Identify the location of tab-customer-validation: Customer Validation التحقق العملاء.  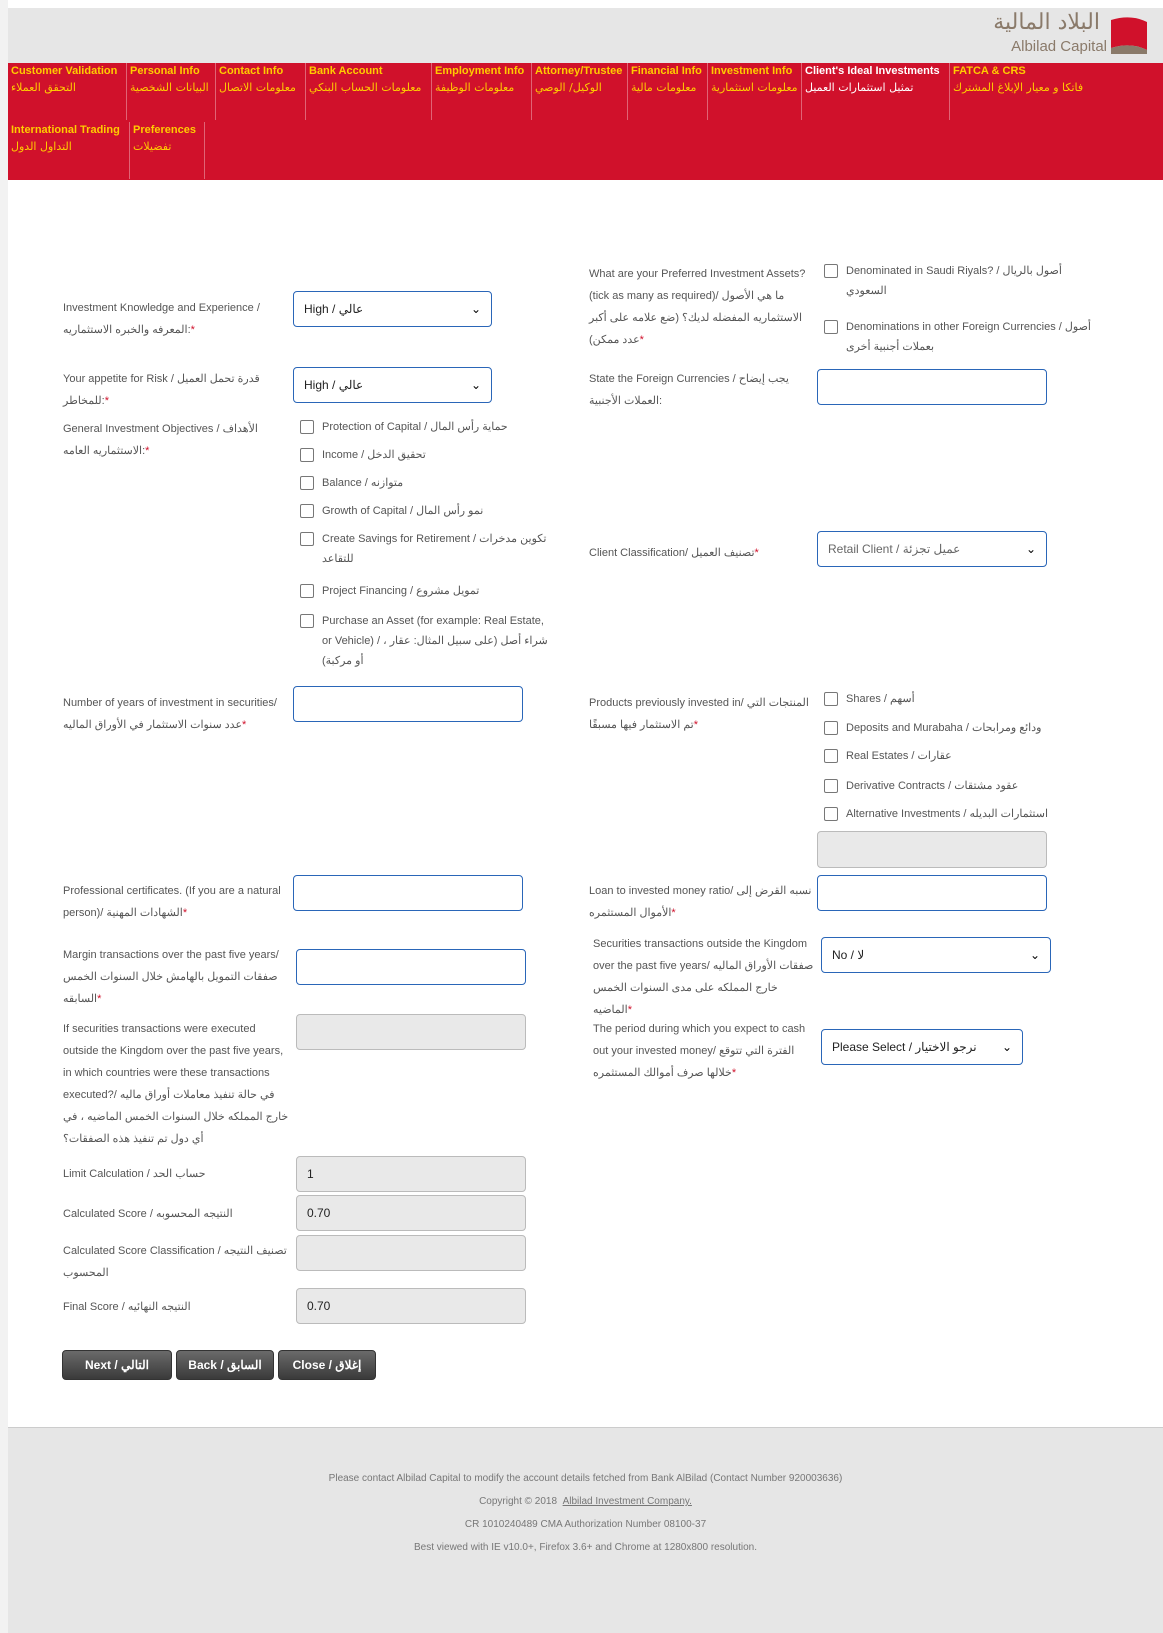
(67, 91).